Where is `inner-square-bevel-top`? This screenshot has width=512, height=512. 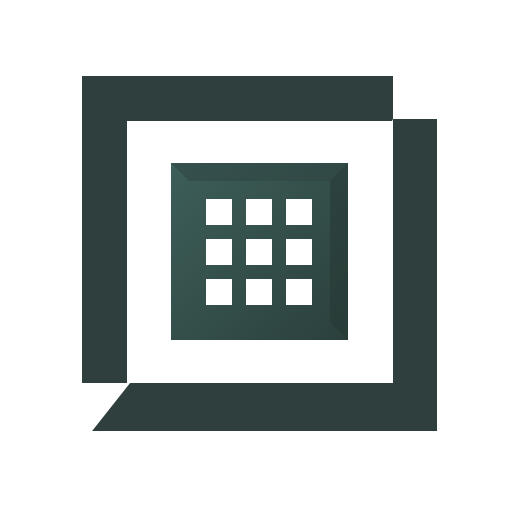
inner-square-bevel-top is located at coordinates (259, 172).